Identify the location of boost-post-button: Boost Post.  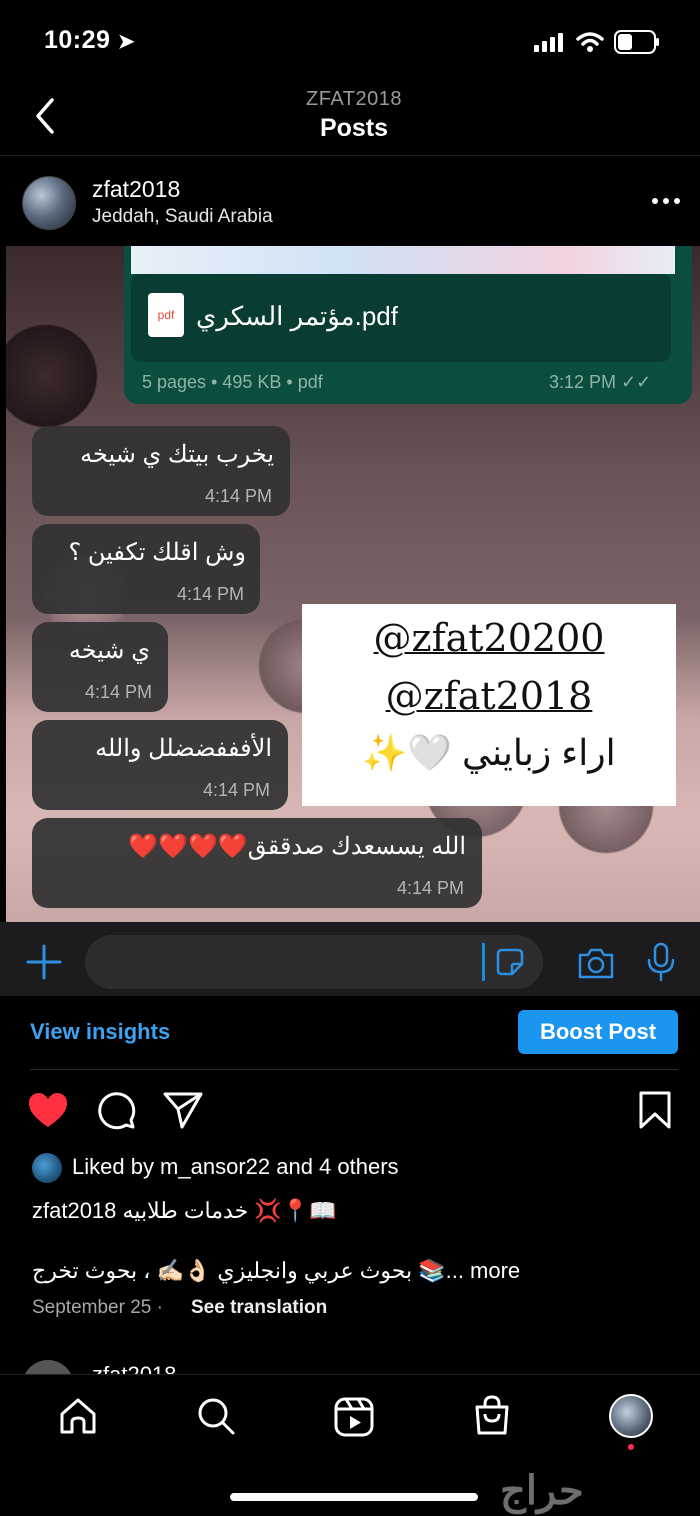
(598, 1032).